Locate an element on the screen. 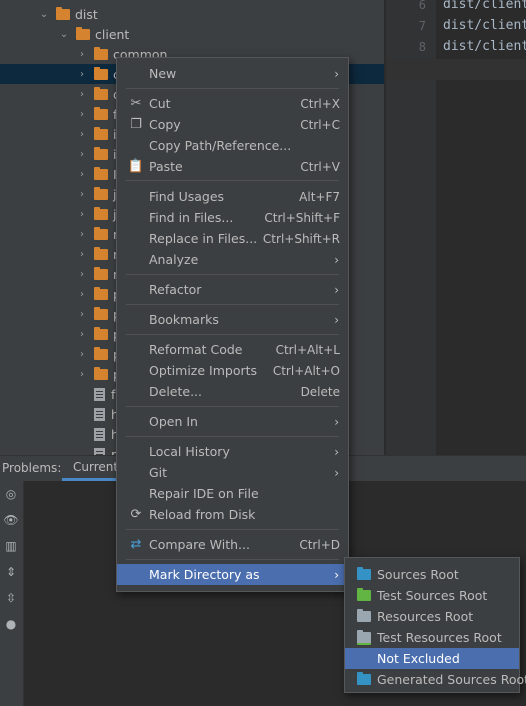 The width and height of the screenshot is (526, 706). test-sources-folder-icon is located at coordinates (364, 594).